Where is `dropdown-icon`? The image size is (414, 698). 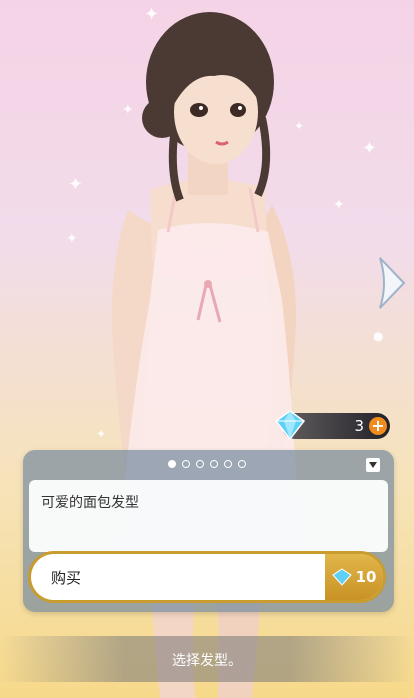
dropdown-icon is located at coordinates (373, 465).